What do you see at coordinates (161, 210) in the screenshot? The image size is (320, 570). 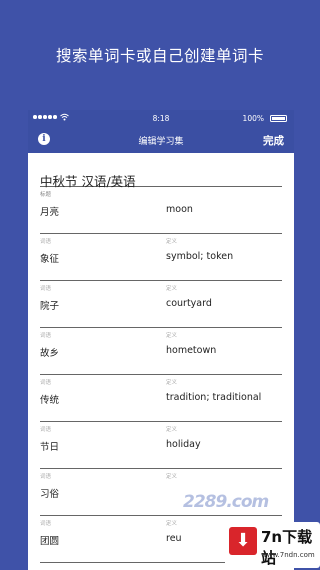 I see `card-row: 标题 月亮 moon` at bounding box center [161, 210].